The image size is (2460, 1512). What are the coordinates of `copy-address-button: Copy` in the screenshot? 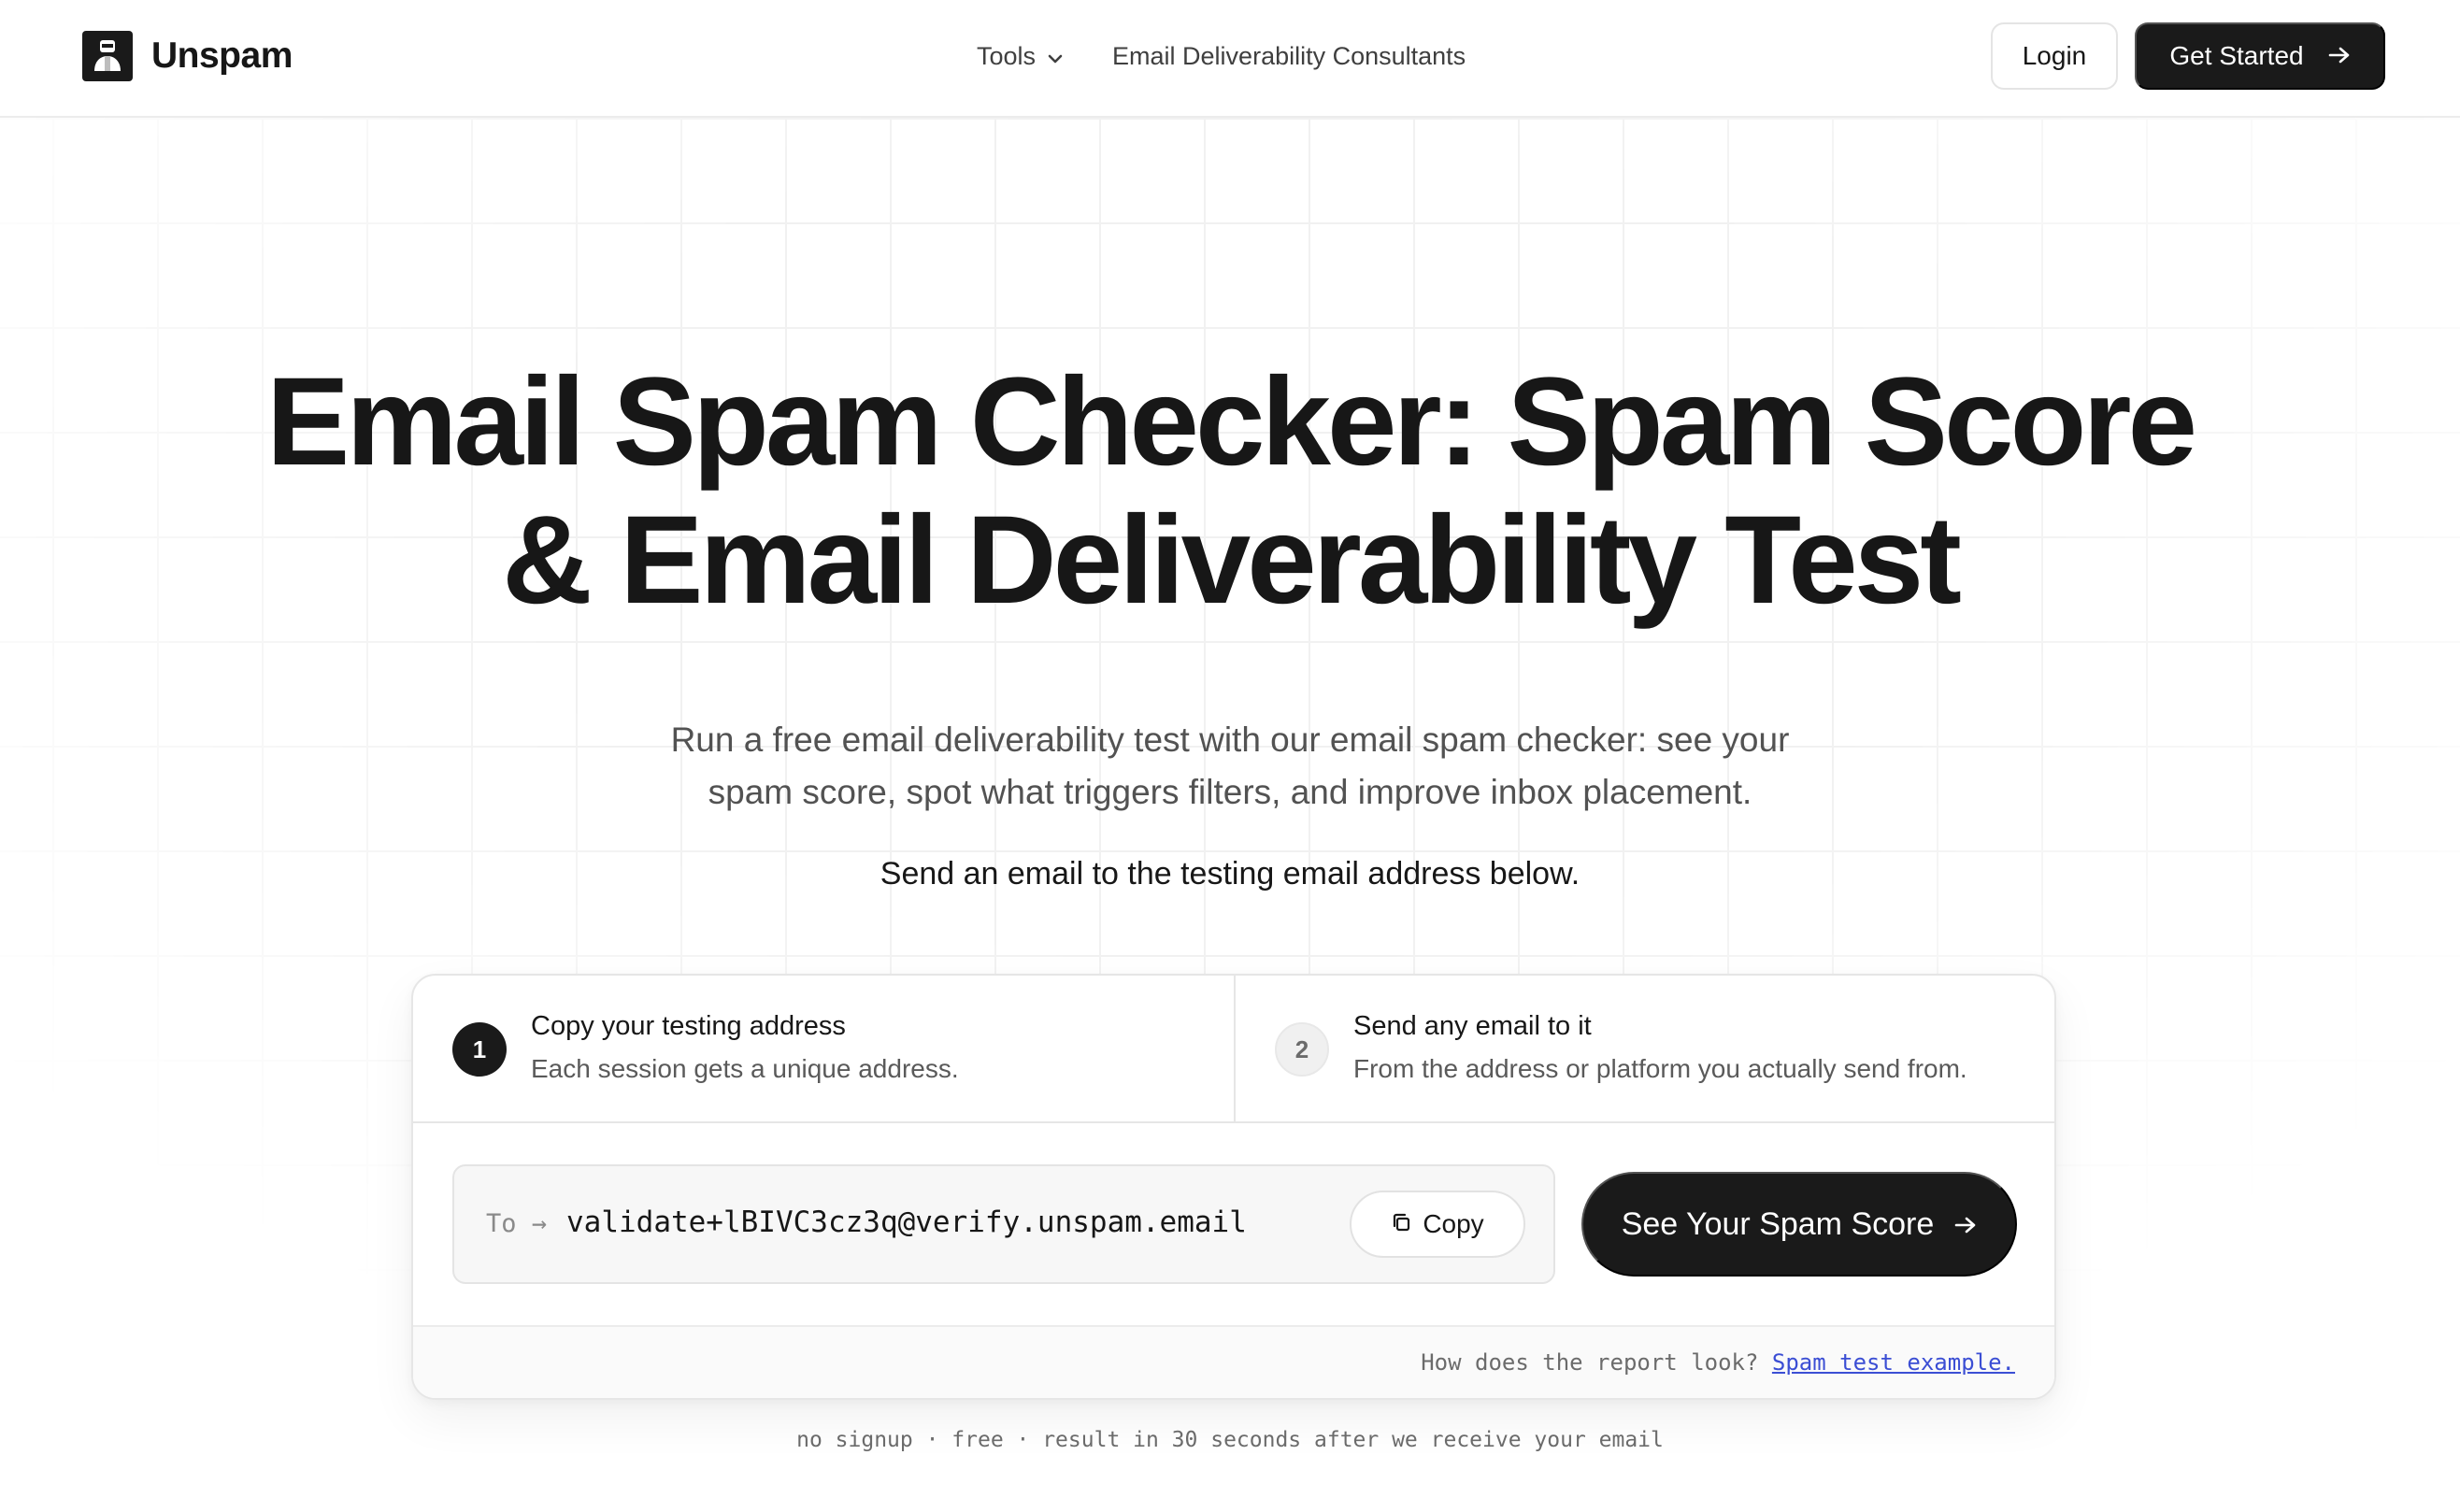 It's located at (1437, 1224).